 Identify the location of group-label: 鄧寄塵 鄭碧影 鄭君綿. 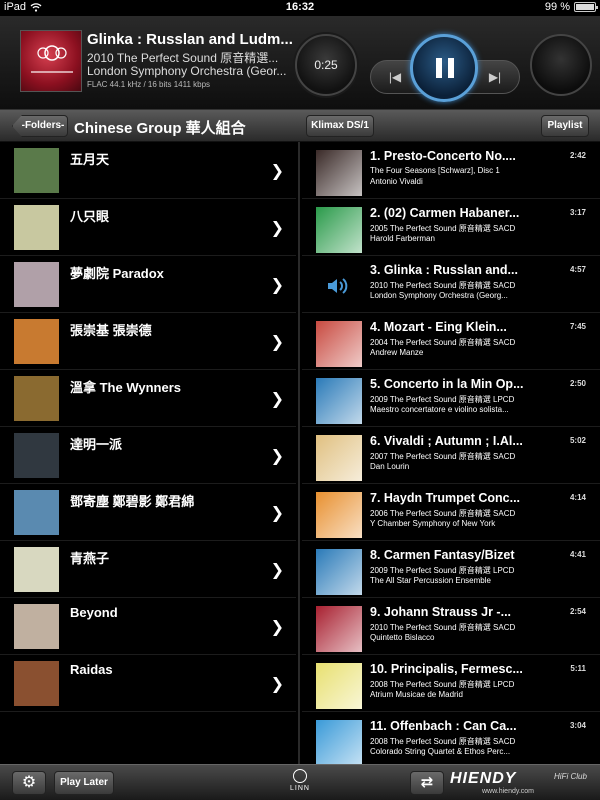
(132, 501).